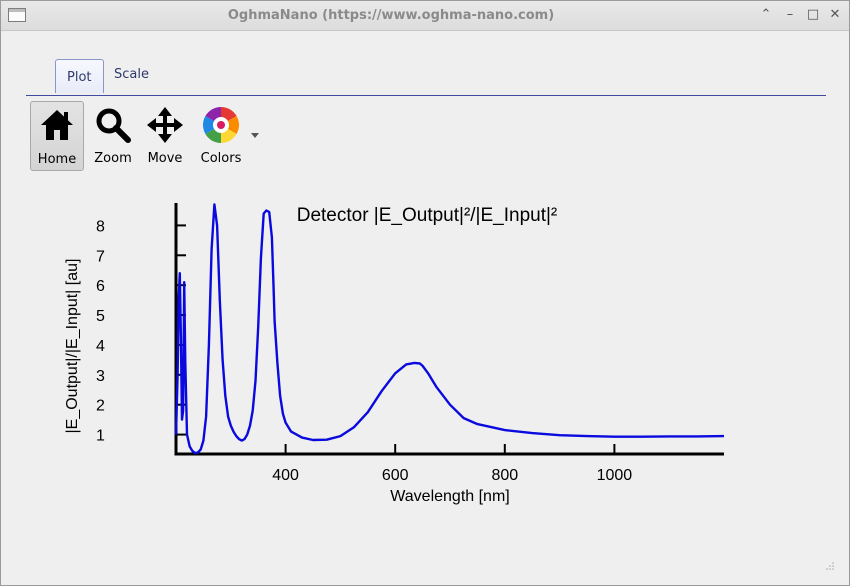 This screenshot has width=850, height=586. What do you see at coordinates (131, 76) in the screenshot?
I see `tab-scale: Scale` at bounding box center [131, 76].